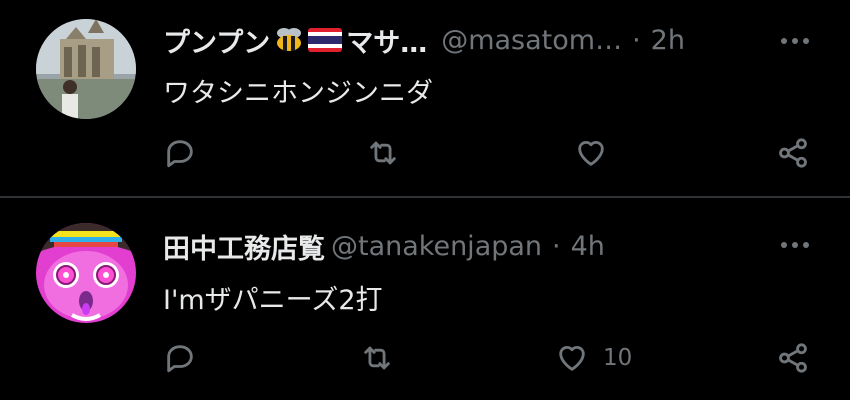 This screenshot has width=850, height=400. I want to click on timestamp: 4h, so click(588, 246).